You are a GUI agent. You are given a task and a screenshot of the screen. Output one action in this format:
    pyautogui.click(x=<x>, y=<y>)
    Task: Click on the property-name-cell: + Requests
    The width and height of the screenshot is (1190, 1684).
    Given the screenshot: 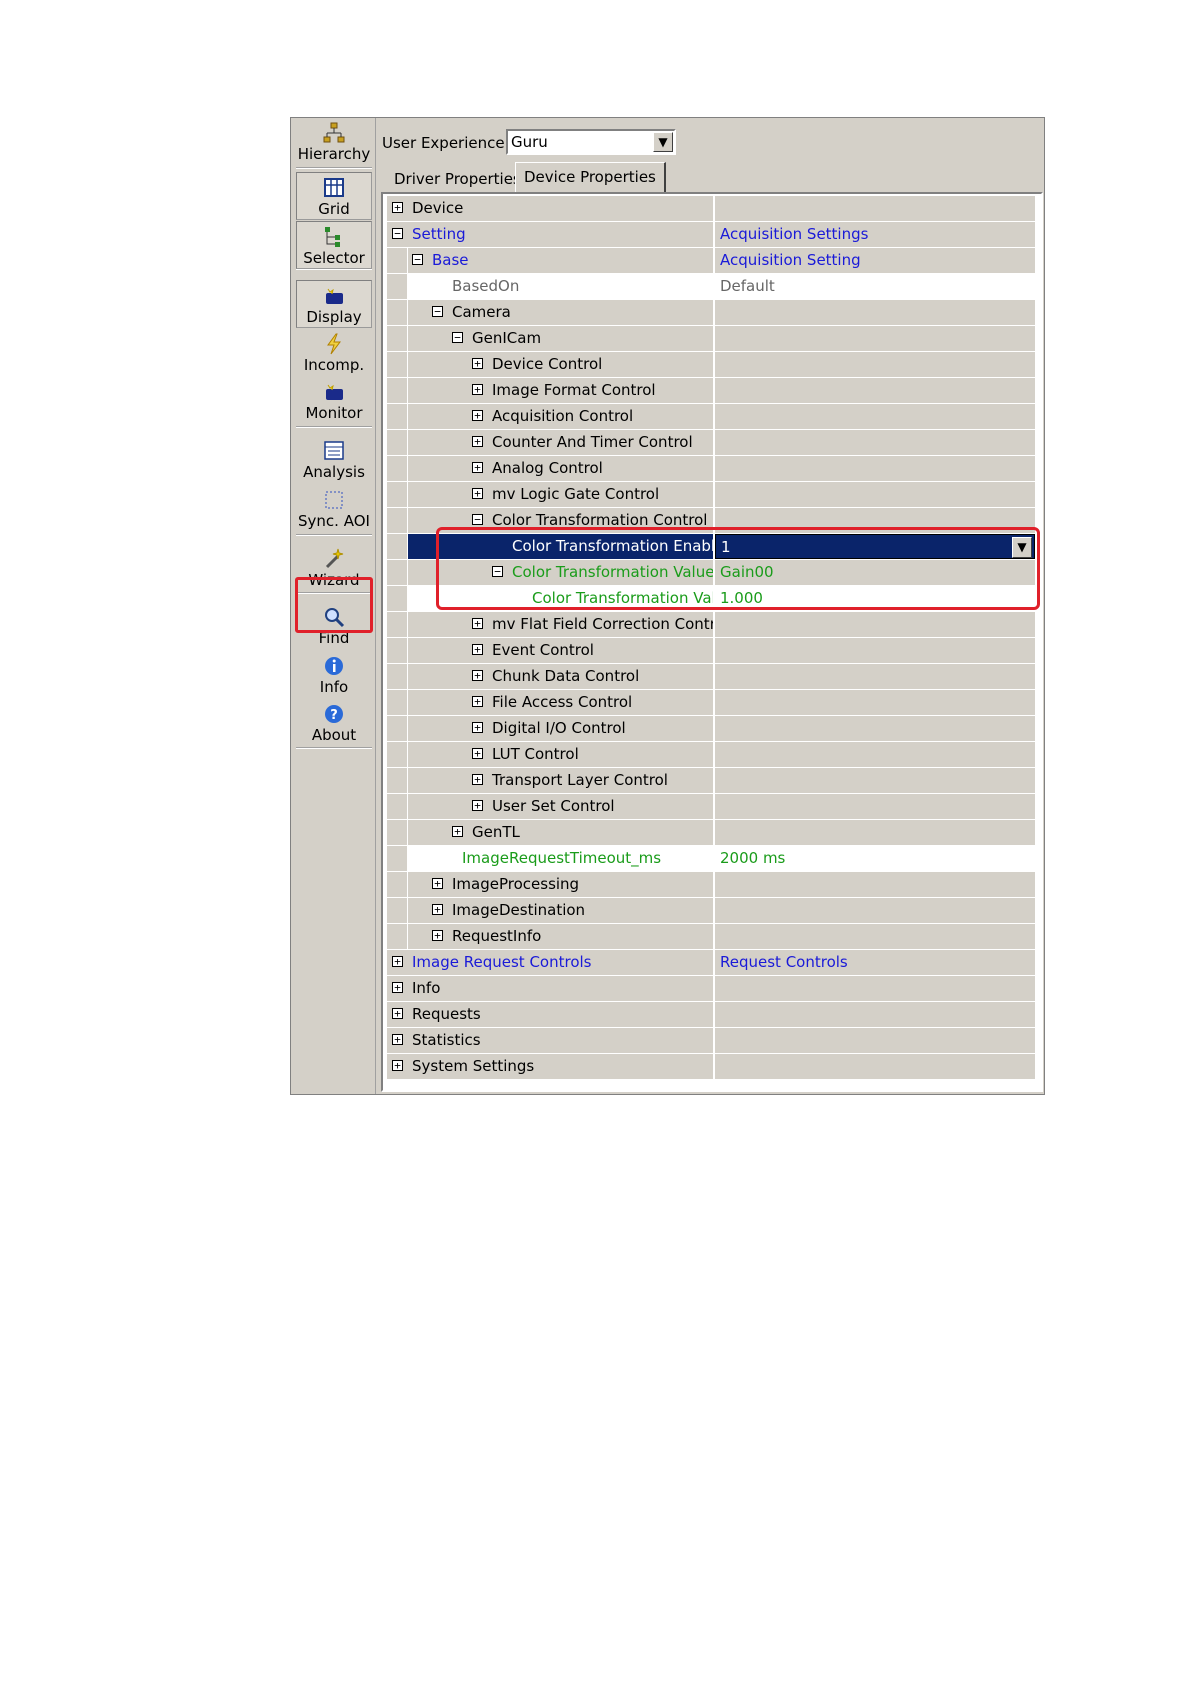 What is the action you would take?
    pyautogui.click(x=550, y=1014)
    